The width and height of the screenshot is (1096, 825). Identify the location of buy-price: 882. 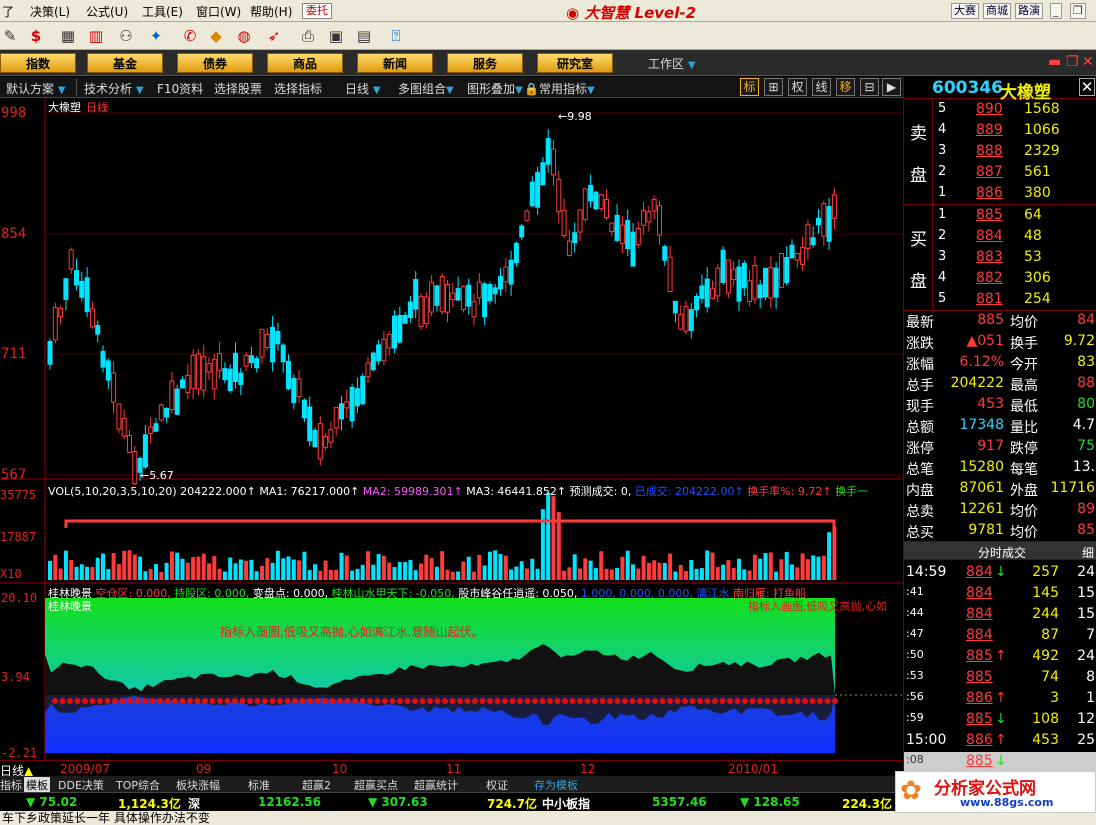
(989, 278).